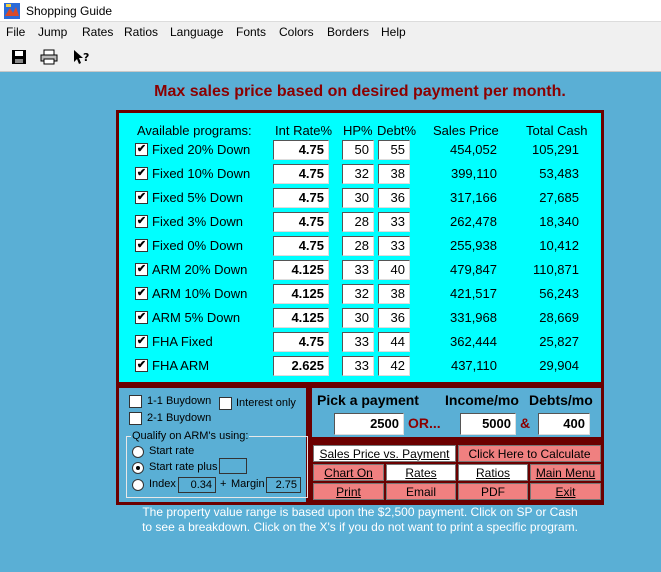 This screenshot has width=661, height=572. I want to click on chart-on-button: Chart On, so click(348, 472).